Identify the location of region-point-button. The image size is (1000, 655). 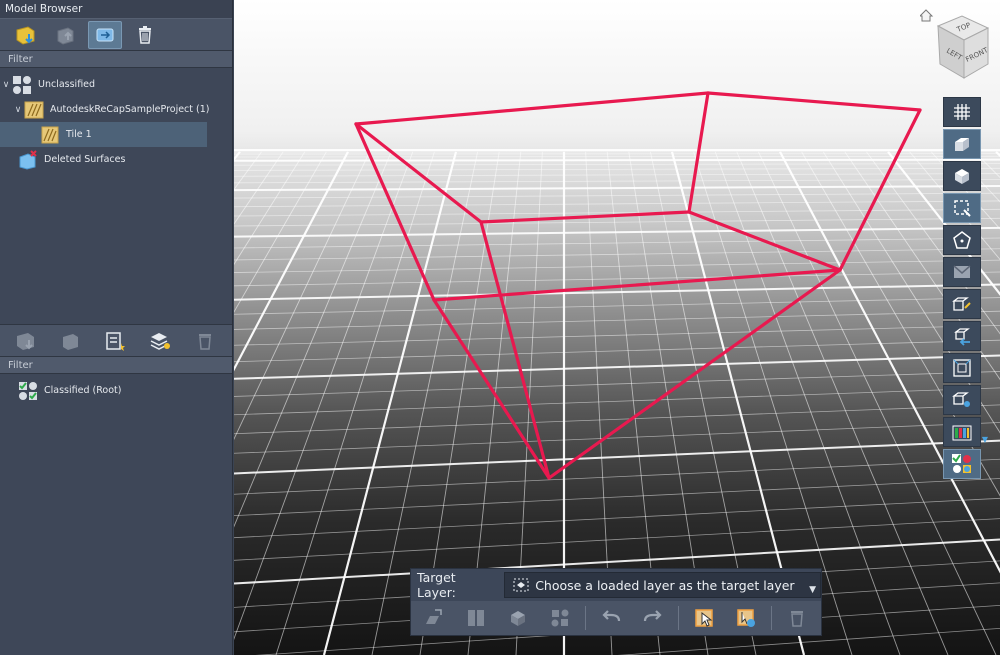
(962, 400).